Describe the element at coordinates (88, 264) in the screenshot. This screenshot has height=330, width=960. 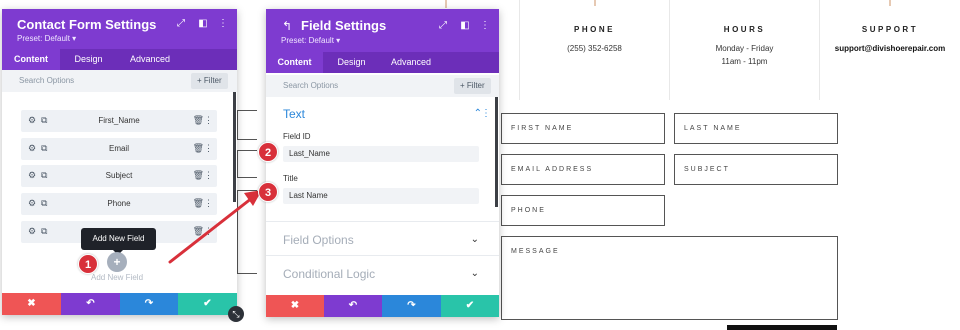
I see `step-badge-1: 1` at that location.